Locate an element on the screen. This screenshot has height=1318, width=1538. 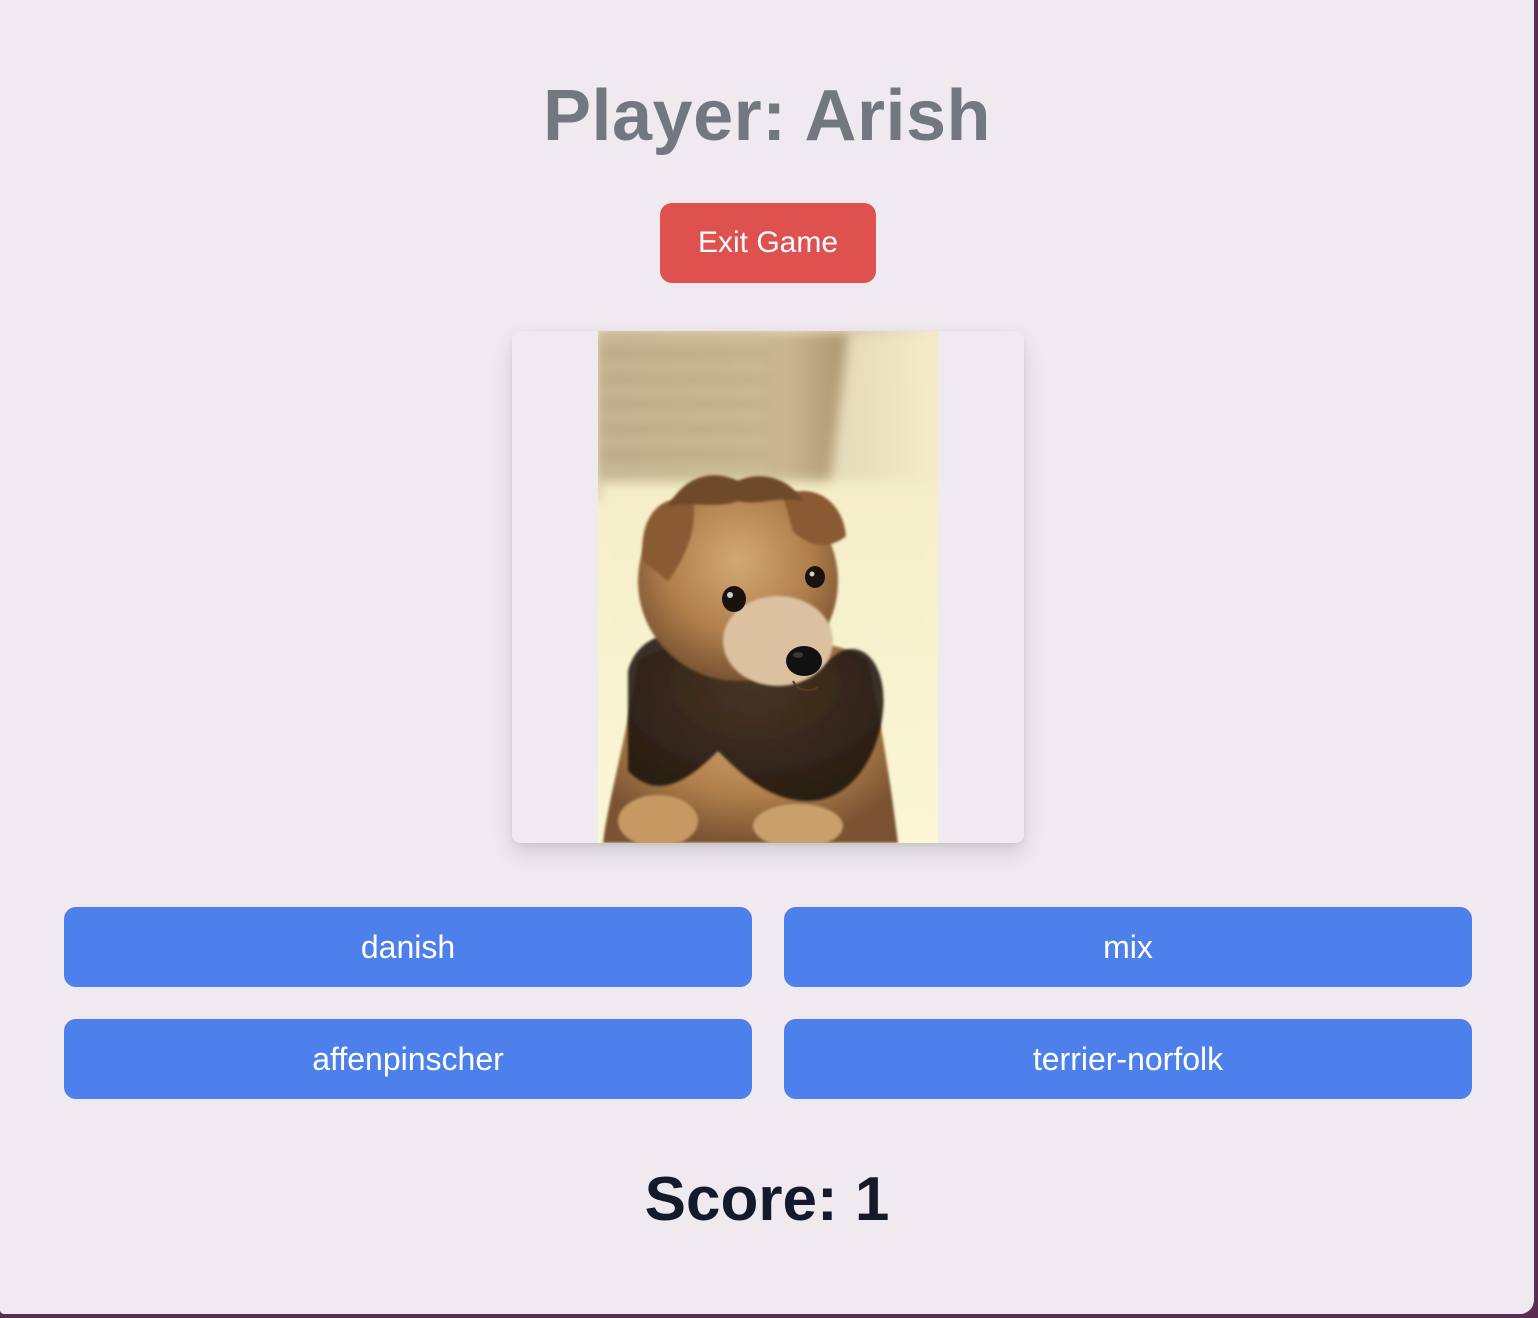
score-display: Score: 1 is located at coordinates (767, 1199).